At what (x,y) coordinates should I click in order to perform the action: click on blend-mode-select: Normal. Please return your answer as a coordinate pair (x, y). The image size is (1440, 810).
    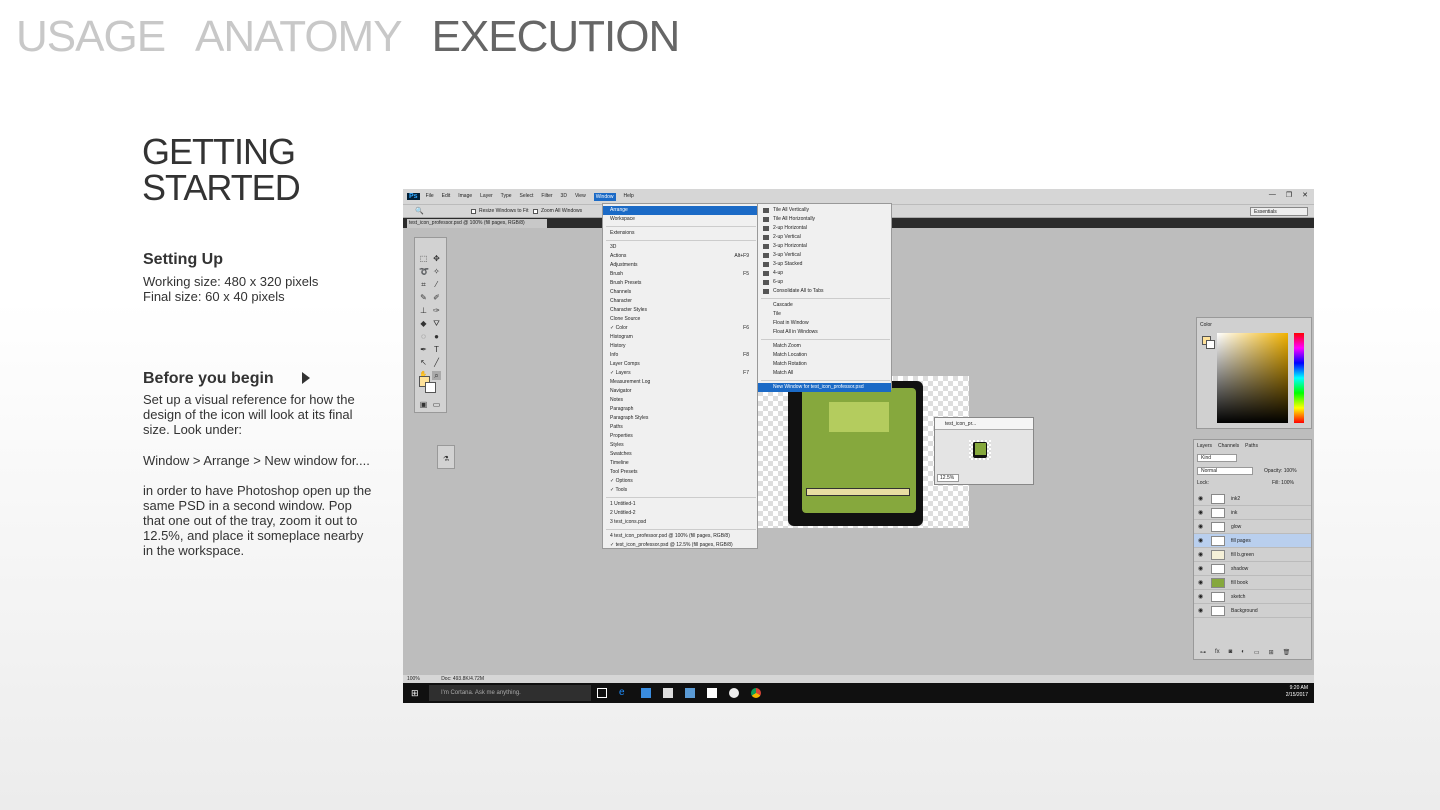
    Looking at the image, I should click on (1225, 471).